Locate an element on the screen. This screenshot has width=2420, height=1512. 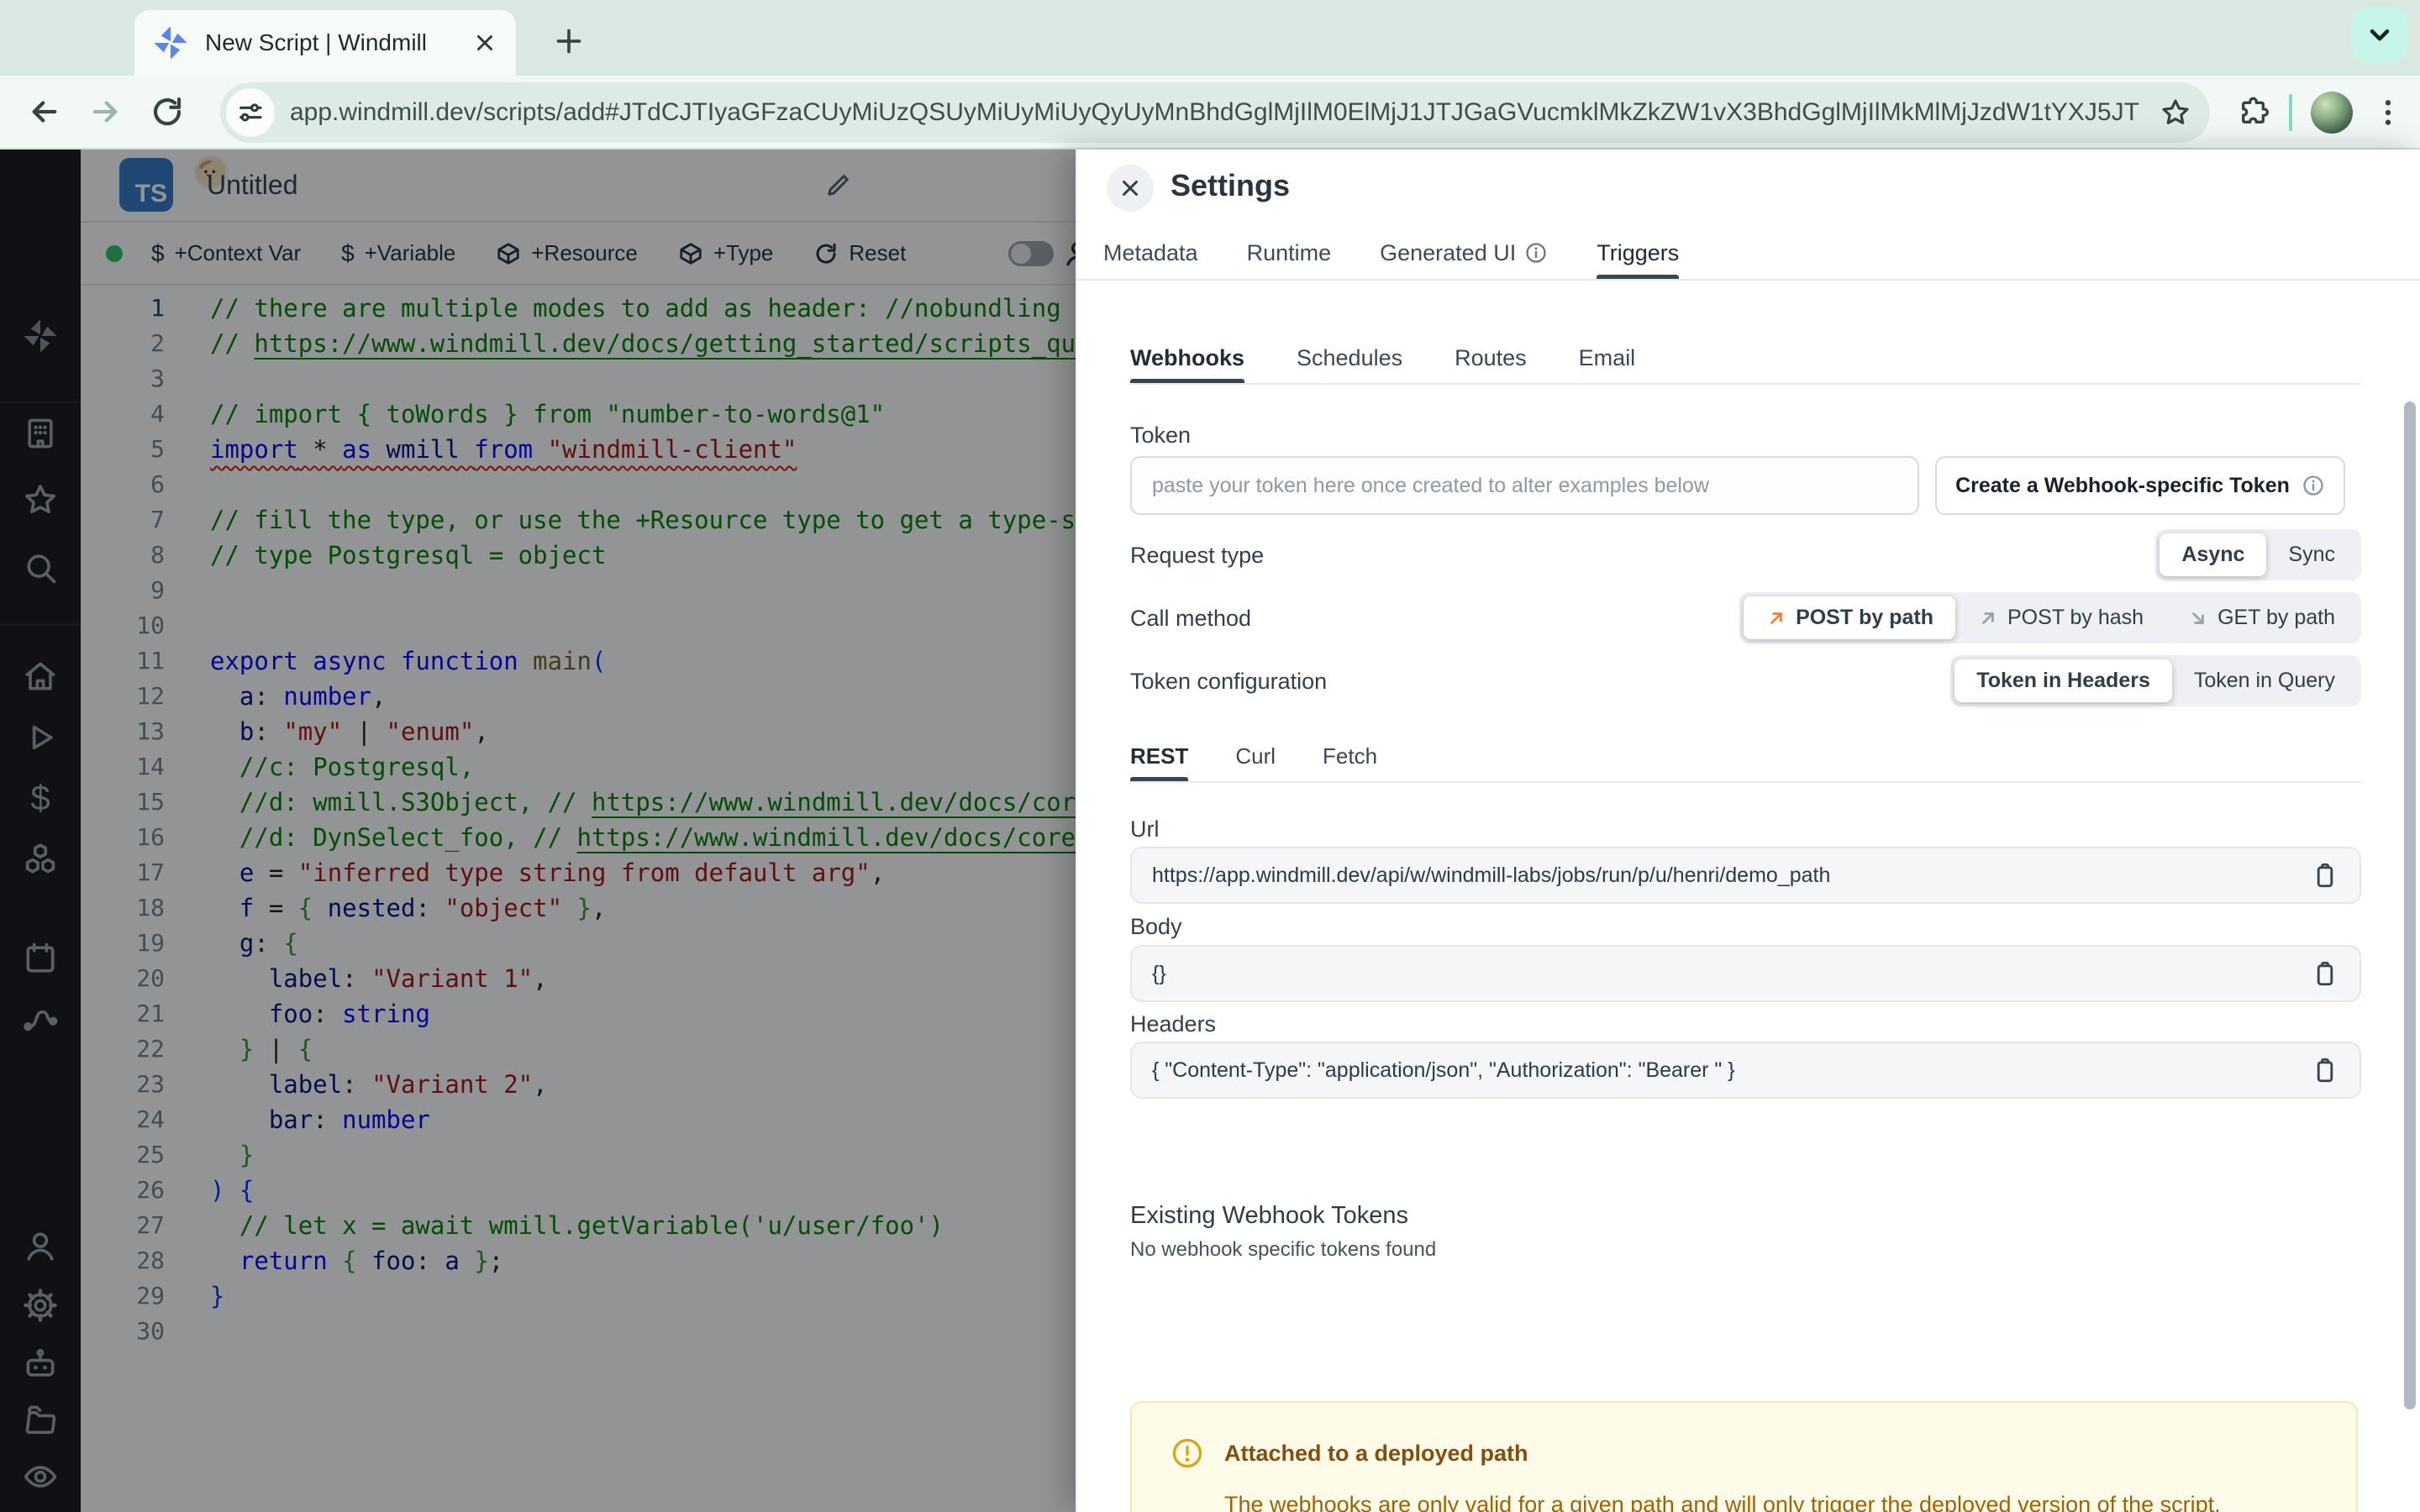
warning-icon is located at coordinates (1187, 1453).